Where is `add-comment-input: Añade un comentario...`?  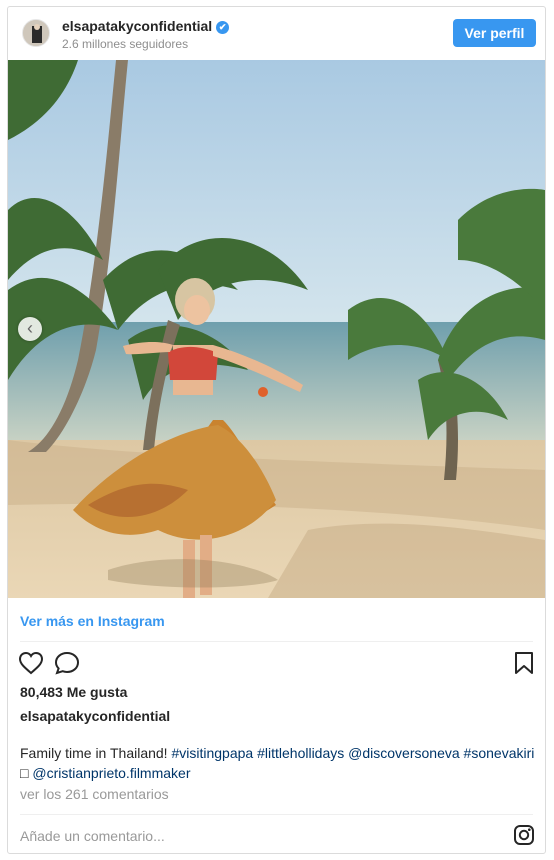
add-comment-input: Añade un comentario... is located at coordinates (92, 836).